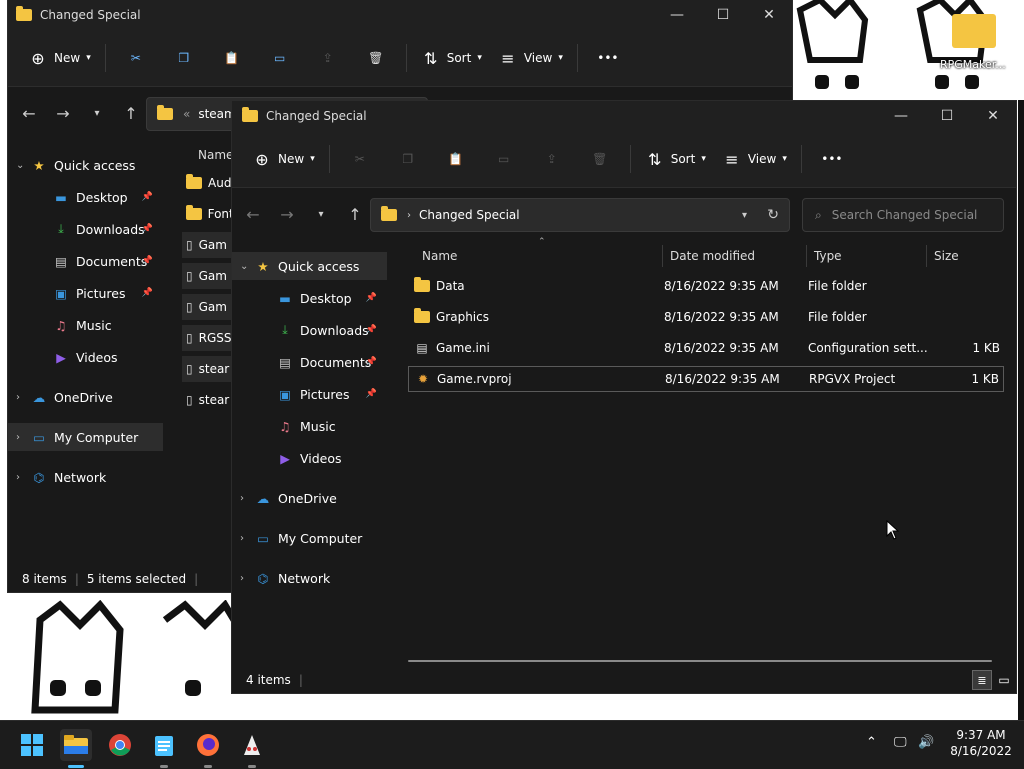  Describe the element at coordinates (164, 745) in the screenshot. I see `notepad-icon` at that location.